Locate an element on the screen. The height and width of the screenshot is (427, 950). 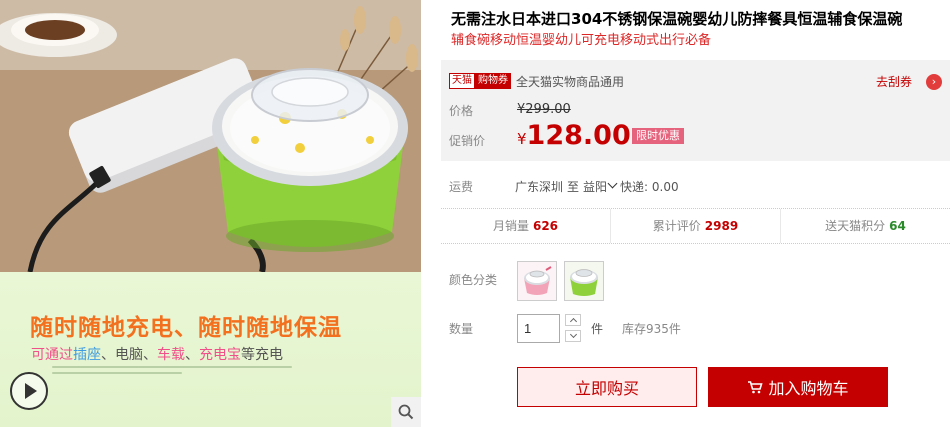
currency-symbol: ¥ is located at coordinates (522, 139).